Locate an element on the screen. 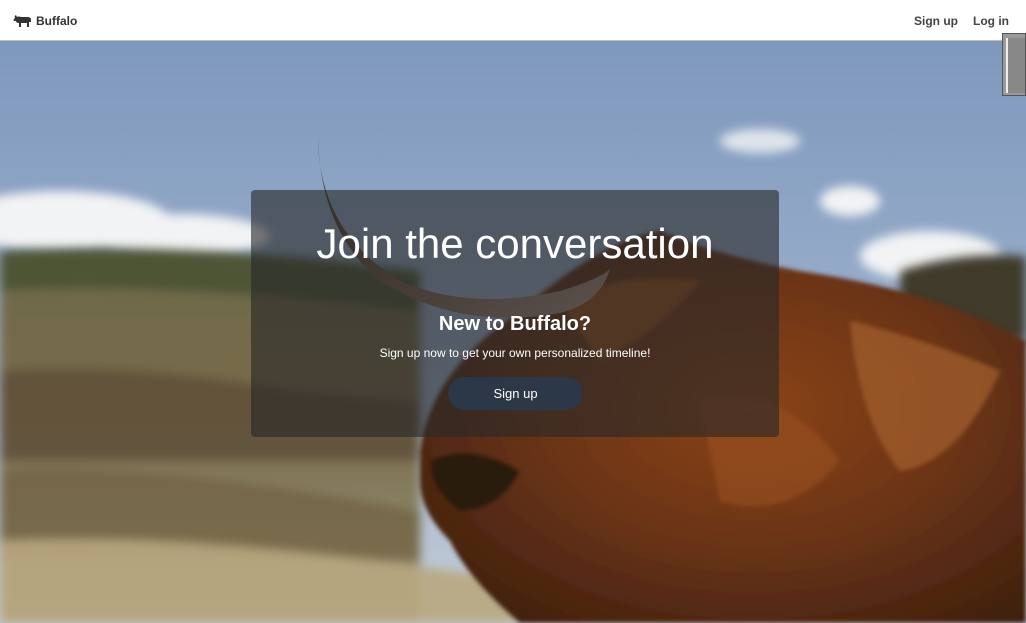 The width and height of the screenshot is (1026, 623). navbar-right-links: Sign up Log in is located at coordinates (954, 21).